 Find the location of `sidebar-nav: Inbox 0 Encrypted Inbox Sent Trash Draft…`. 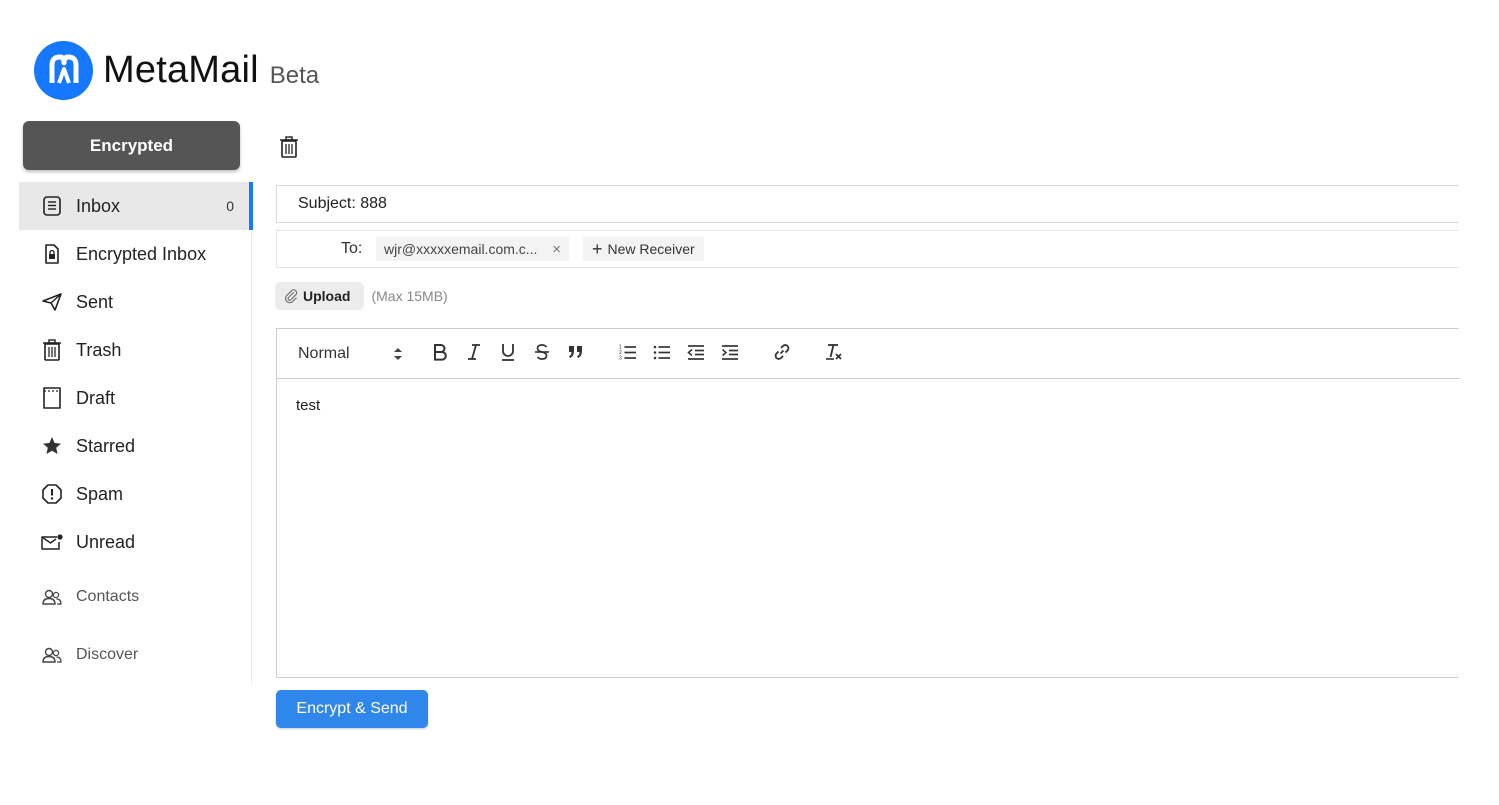

sidebar-nav: Inbox 0 Encrypted Inbox Sent Trash Draft… is located at coordinates (136, 433).